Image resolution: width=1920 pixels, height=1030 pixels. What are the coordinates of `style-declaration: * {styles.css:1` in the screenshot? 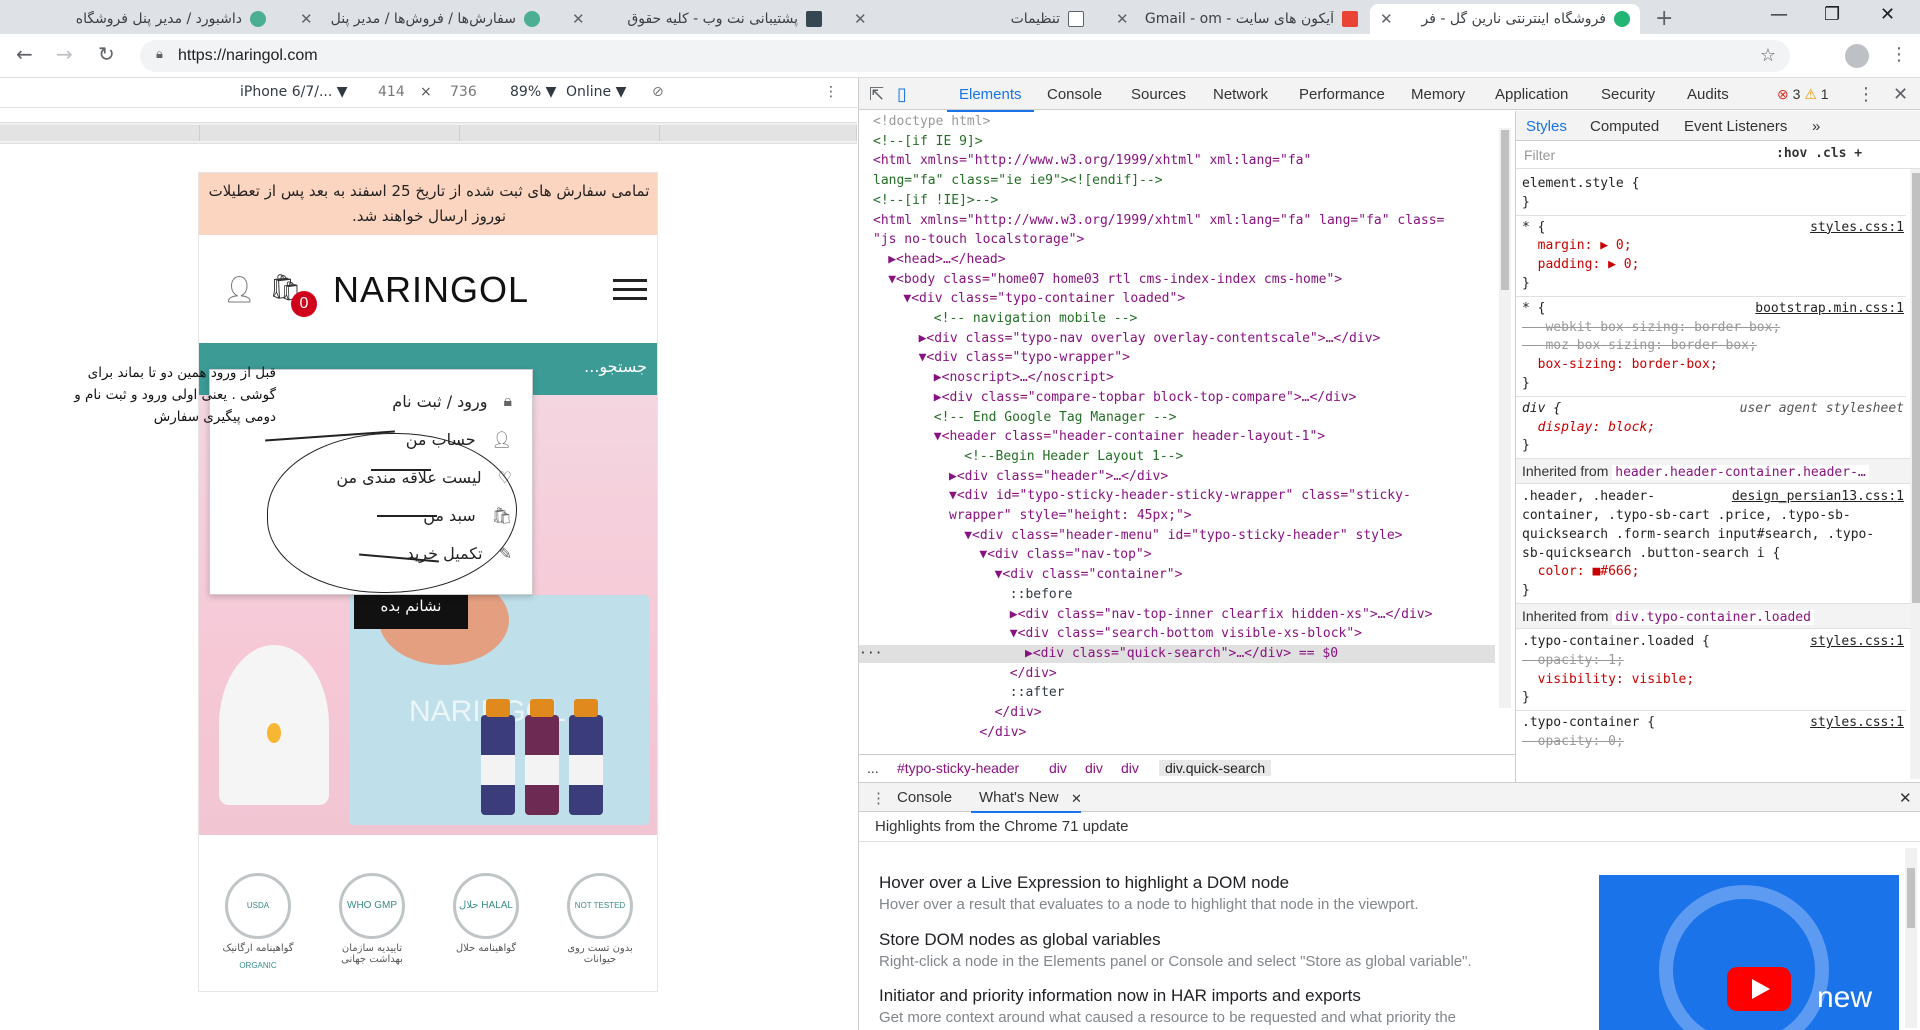 It's located at (1713, 228).